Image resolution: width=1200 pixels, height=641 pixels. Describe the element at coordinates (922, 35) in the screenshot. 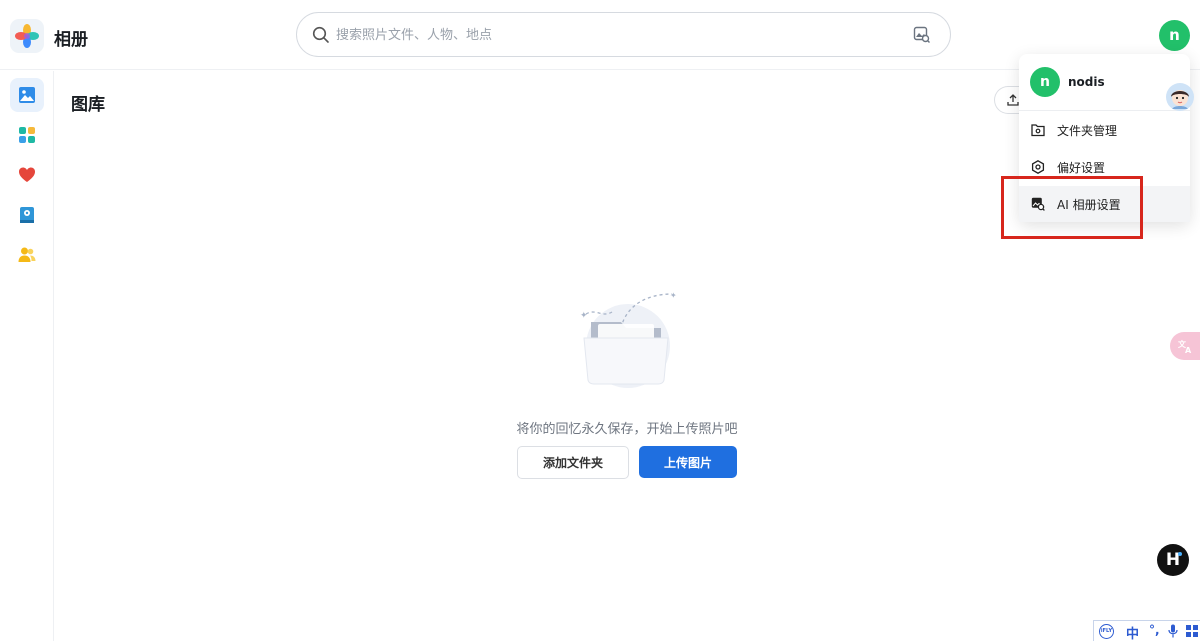

I see `image-search-icon` at that location.